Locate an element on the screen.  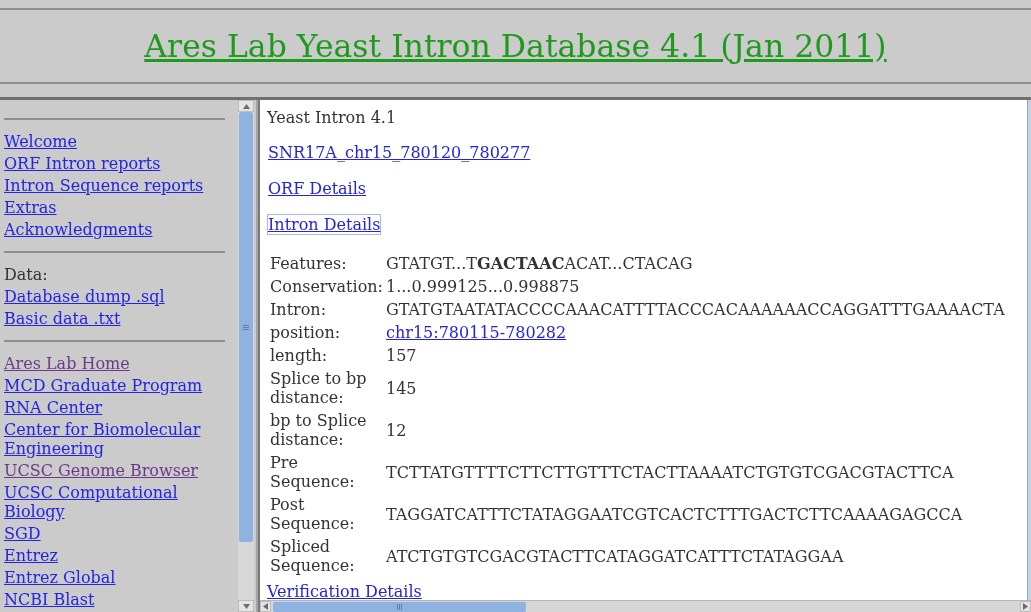
arrow-up-icon is located at coordinates (246, 106).